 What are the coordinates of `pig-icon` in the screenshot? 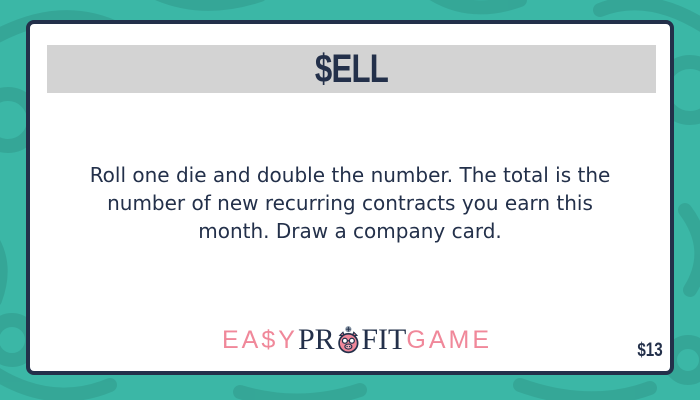 It's located at (348, 340).